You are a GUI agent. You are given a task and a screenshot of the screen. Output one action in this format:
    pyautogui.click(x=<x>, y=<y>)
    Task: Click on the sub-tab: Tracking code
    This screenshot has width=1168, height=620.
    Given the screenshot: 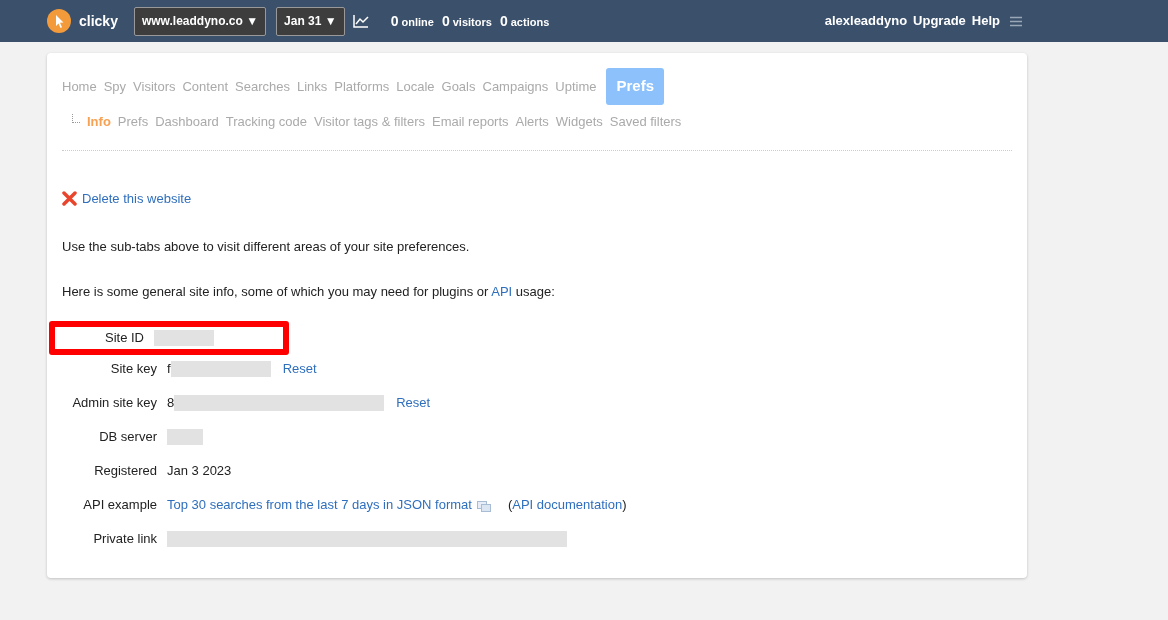 What is the action you would take?
    pyautogui.click(x=266, y=121)
    